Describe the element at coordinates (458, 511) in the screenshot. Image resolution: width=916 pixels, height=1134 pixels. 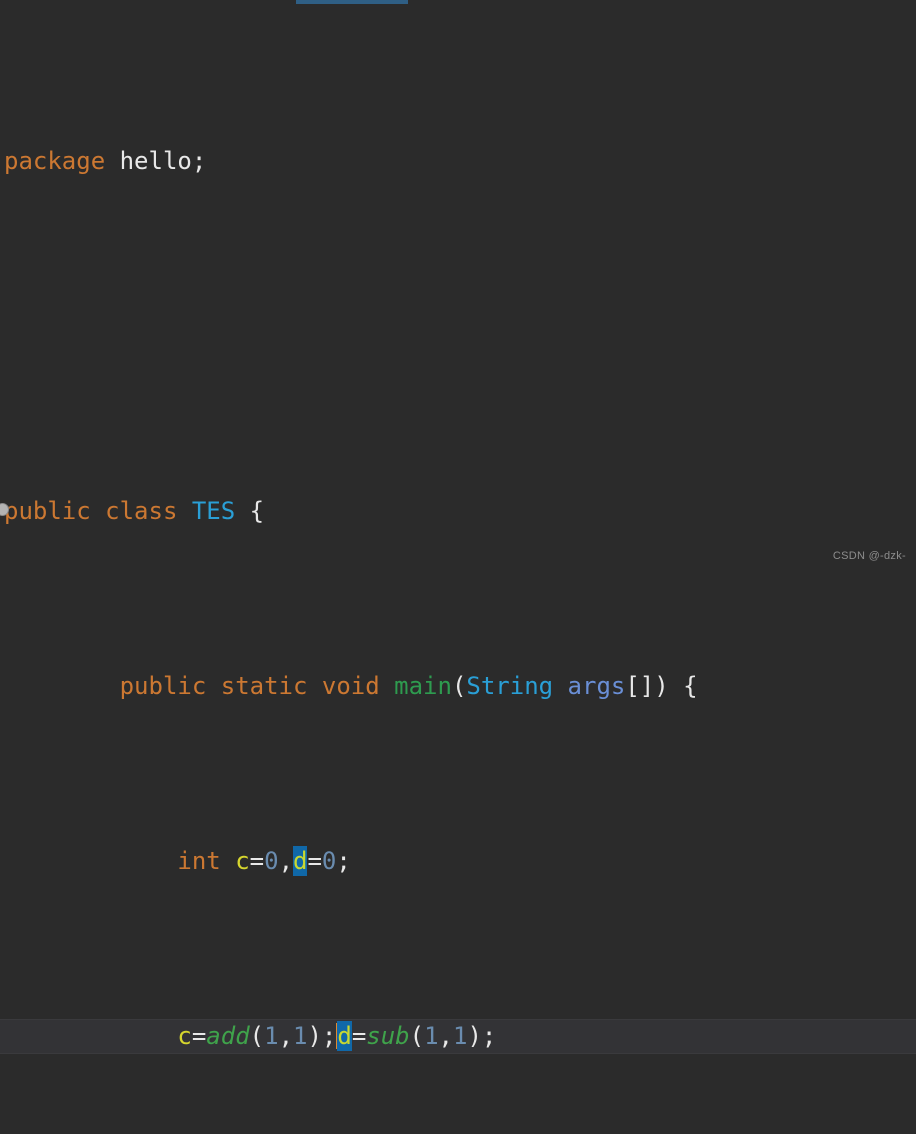
I see `code-line-3: public class TES {` at that location.